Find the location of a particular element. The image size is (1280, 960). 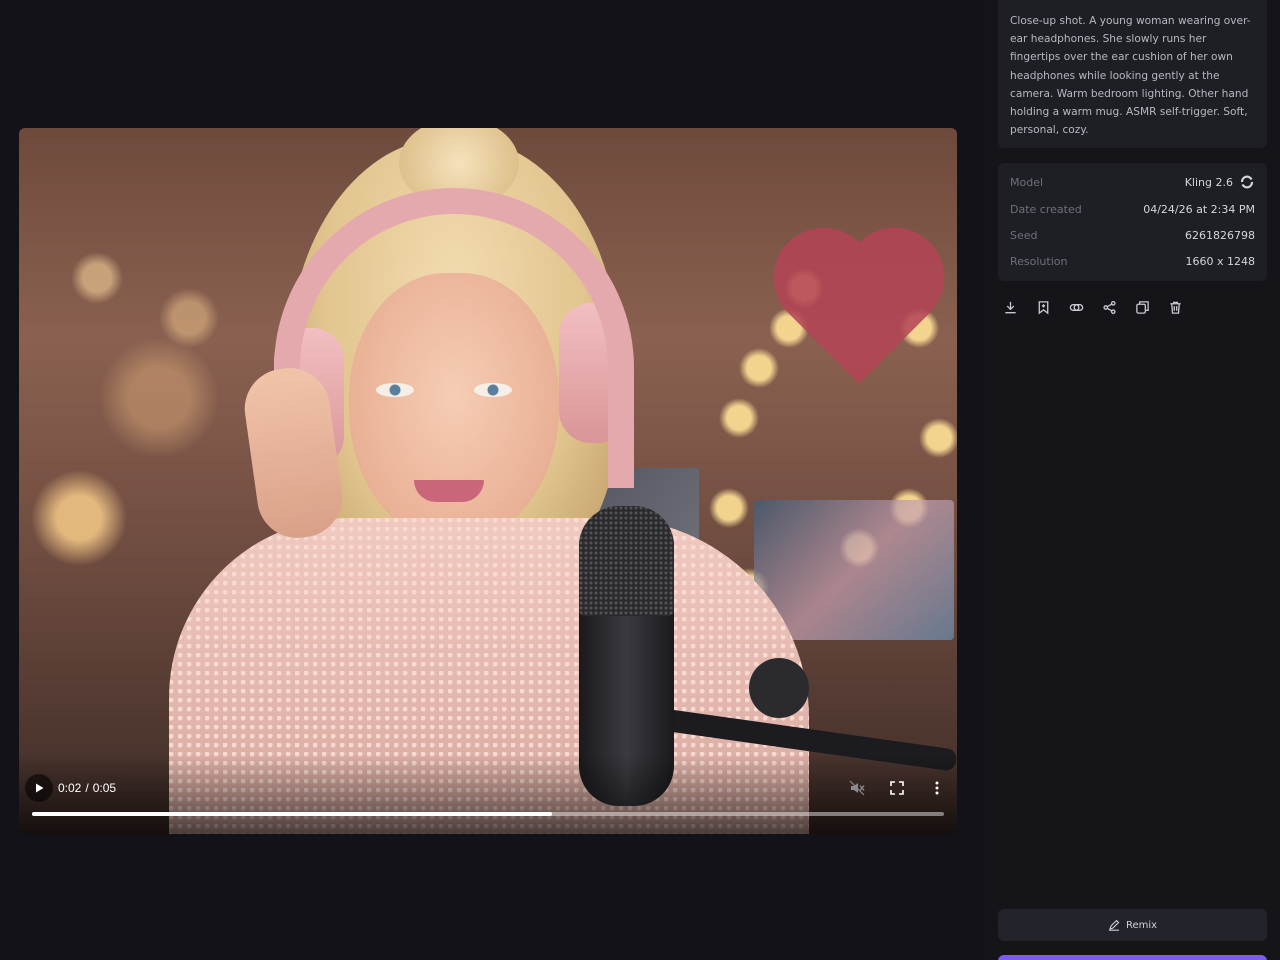

download-icon is located at coordinates (1010, 307).